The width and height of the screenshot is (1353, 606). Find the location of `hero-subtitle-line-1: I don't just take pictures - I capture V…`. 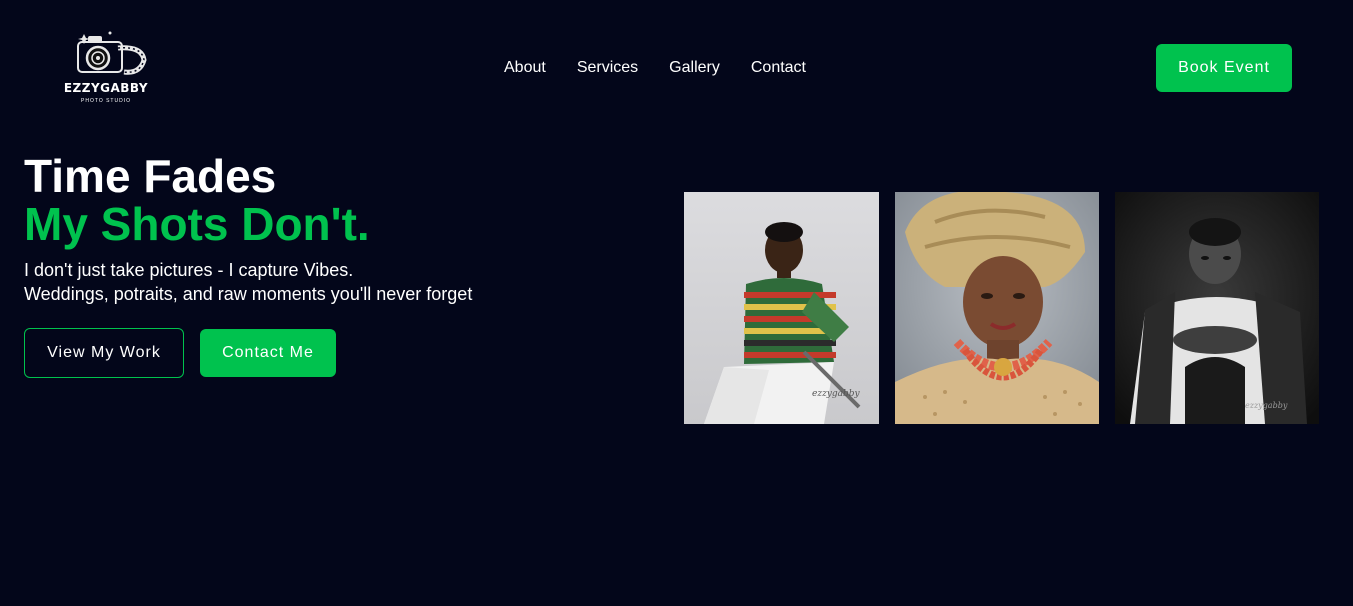

hero-subtitle-line-1: I don't just take pictures - I capture V… is located at coordinates (189, 270).